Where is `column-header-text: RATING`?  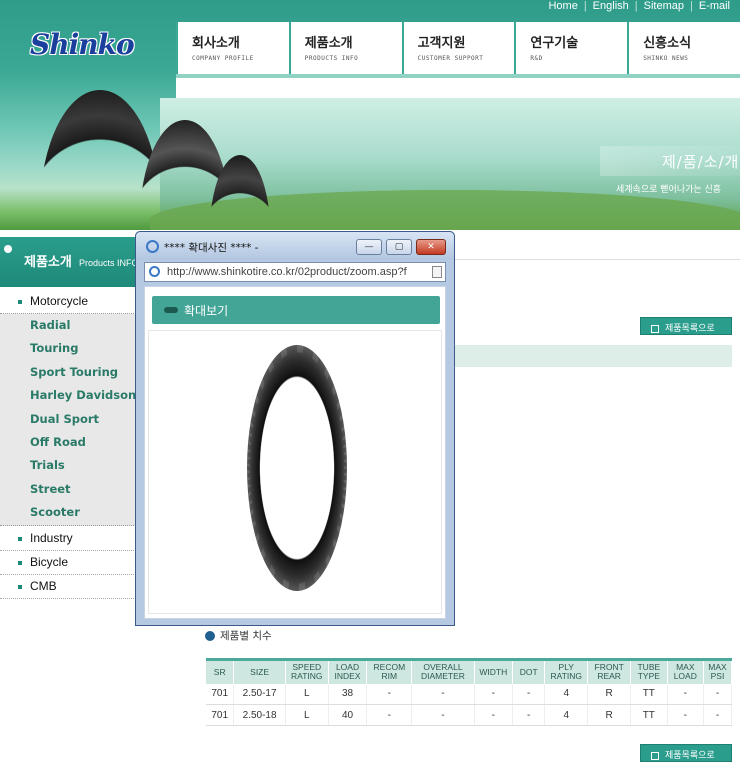
column-header-text: RATING is located at coordinates (307, 676).